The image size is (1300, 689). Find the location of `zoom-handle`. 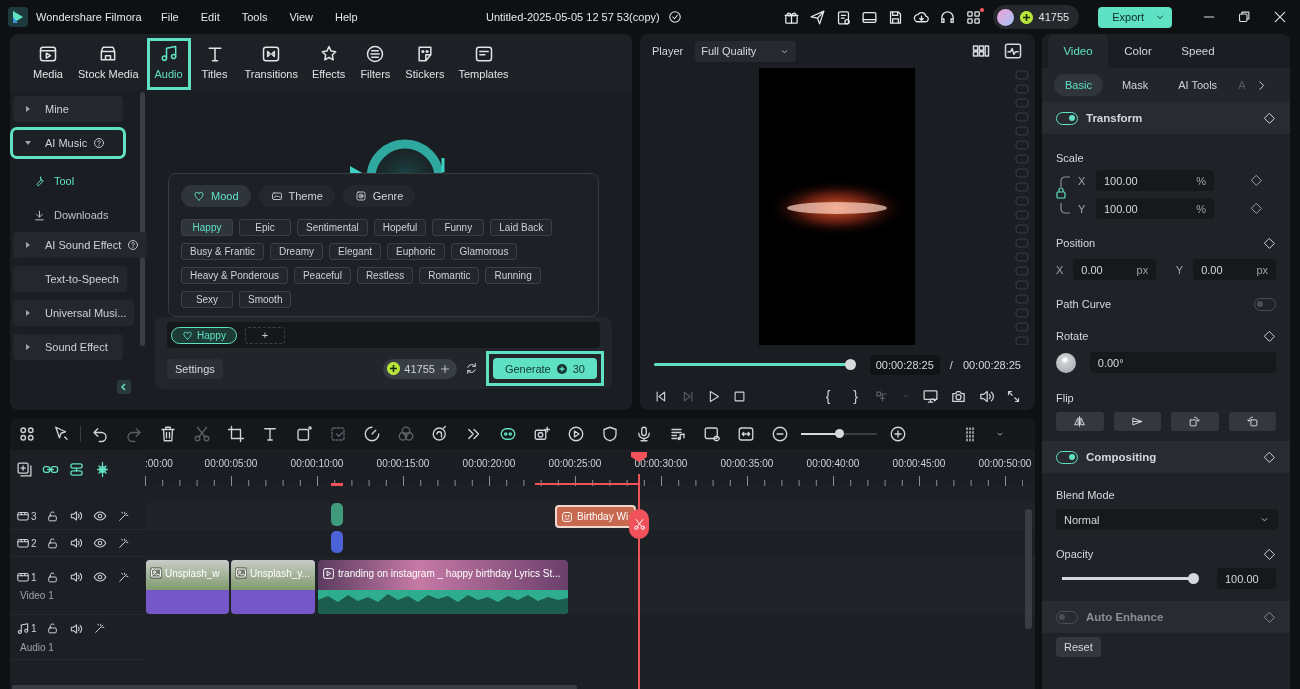

zoom-handle is located at coordinates (839, 433).